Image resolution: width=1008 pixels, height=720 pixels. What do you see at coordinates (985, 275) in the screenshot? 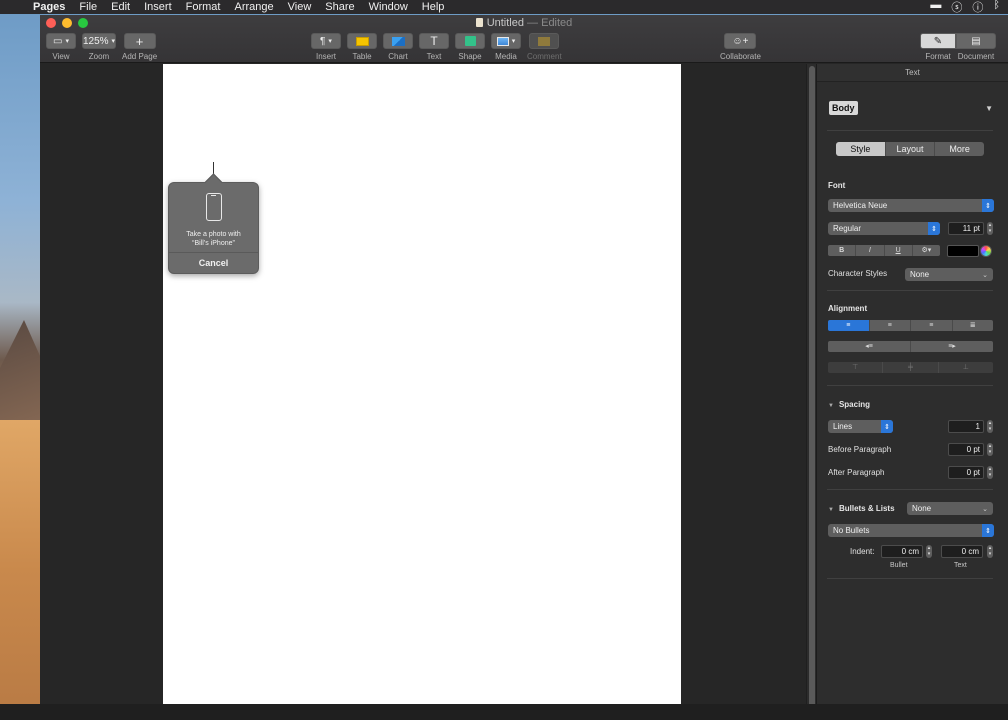
I see `chevron-down-icon: ⌄` at bounding box center [985, 275].